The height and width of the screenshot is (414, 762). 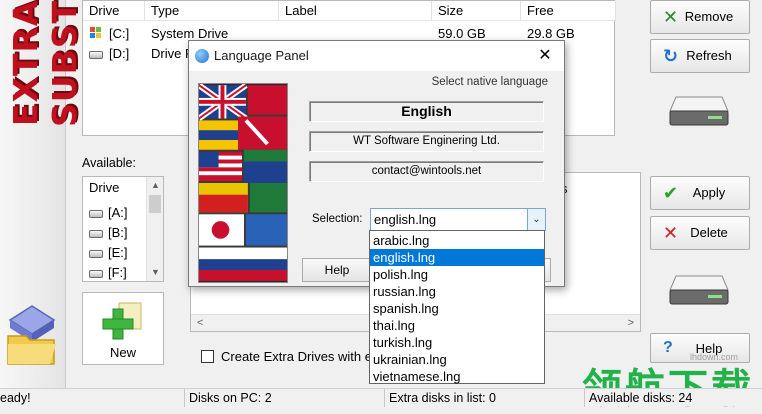 I want to click on list-item: [E:], so click(x=108, y=253).